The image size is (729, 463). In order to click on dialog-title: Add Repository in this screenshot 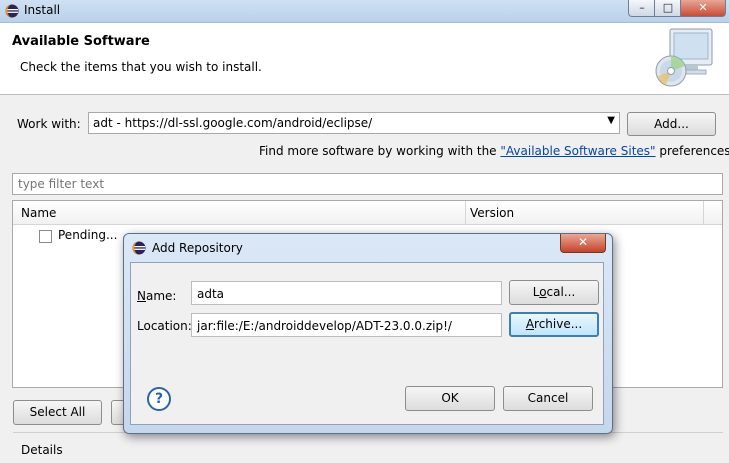, I will do `click(197, 248)`.